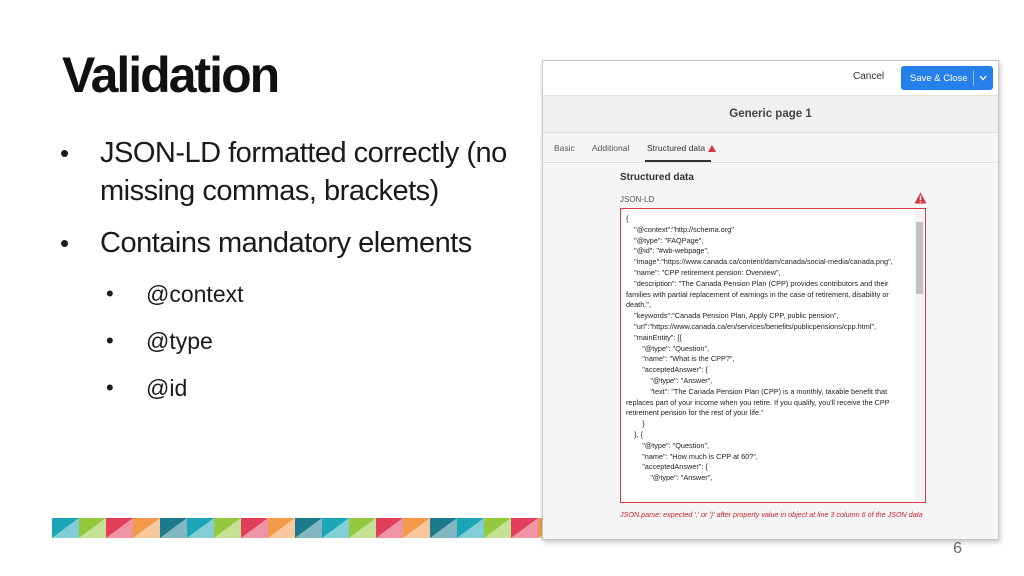 The image size is (1024, 576). I want to click on page-heading: Generic page 1, so click(770, 114).